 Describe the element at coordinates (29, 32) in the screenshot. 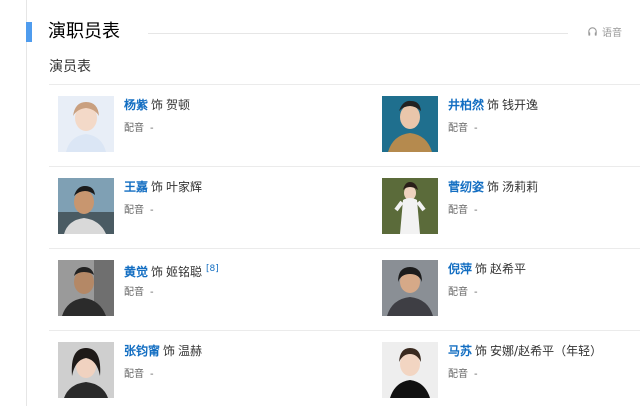

I see `section-accent-bar` at that location.